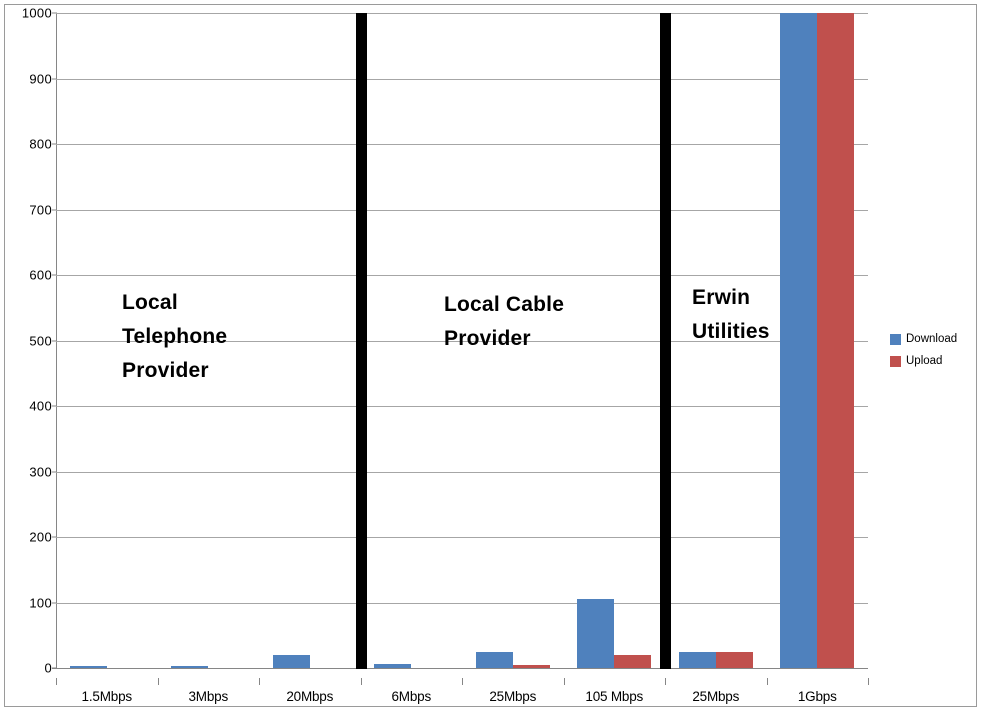  Describe the element at coordinates (310, 696) in the screenshot. I see `x-axis-tick-label: 20Mbps` at that location.